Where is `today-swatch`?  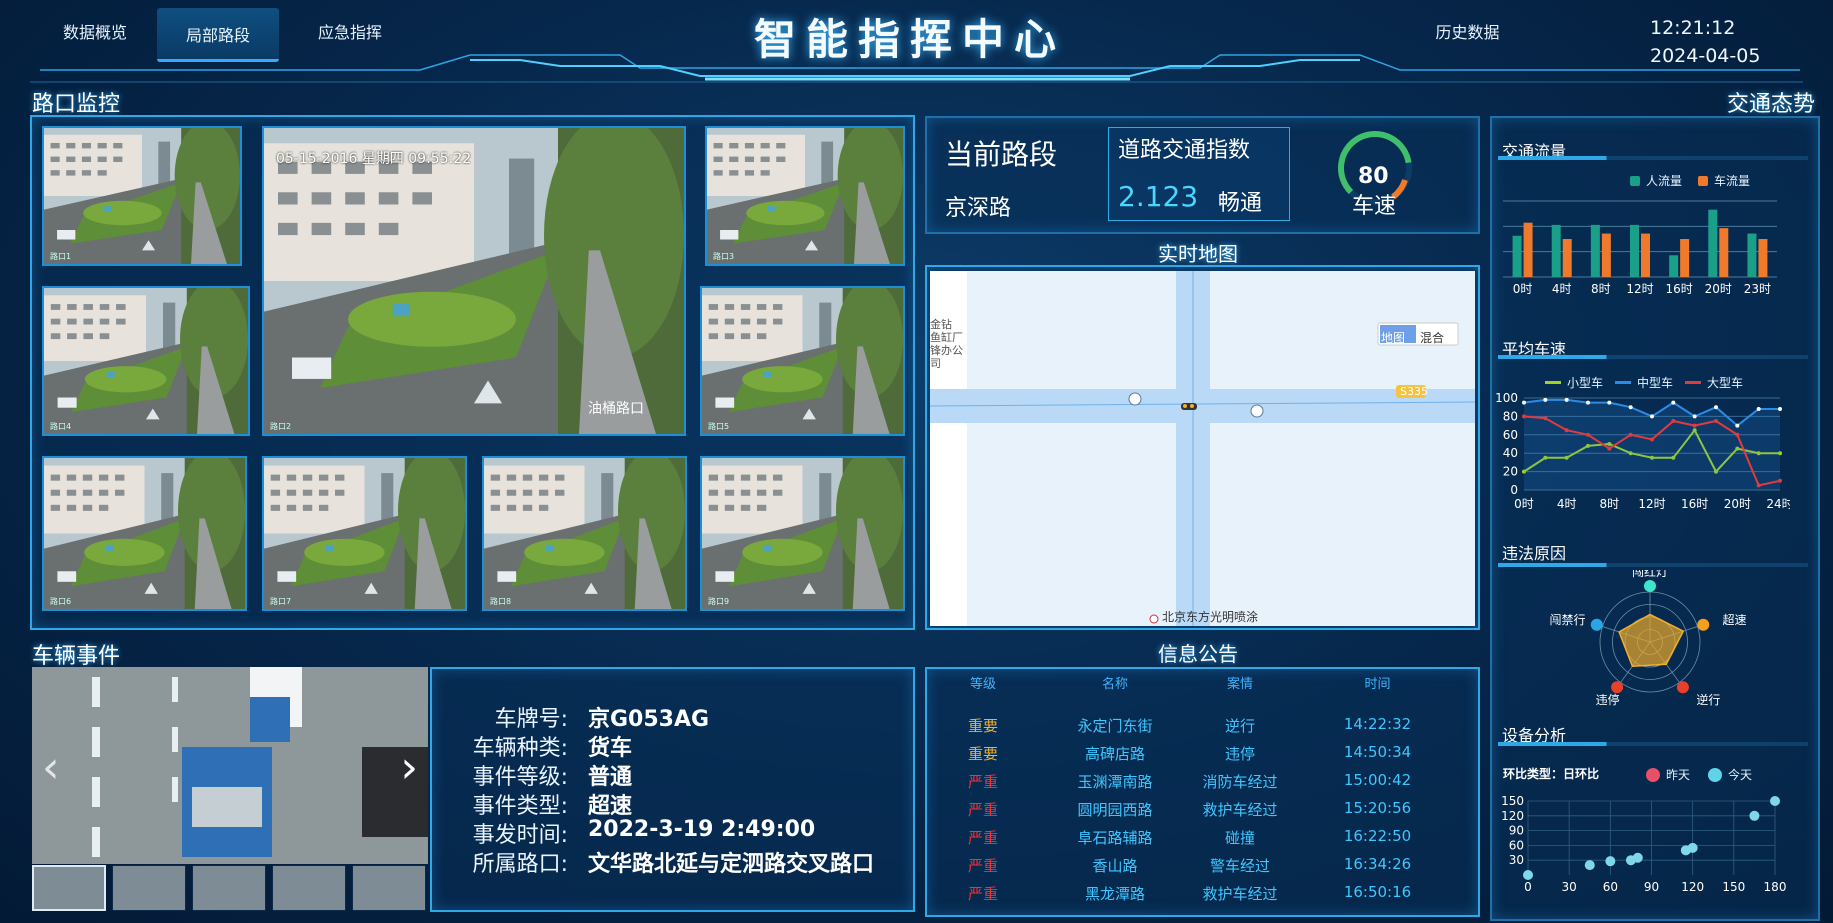
today-swatch is located at coordinates (1715, 774).